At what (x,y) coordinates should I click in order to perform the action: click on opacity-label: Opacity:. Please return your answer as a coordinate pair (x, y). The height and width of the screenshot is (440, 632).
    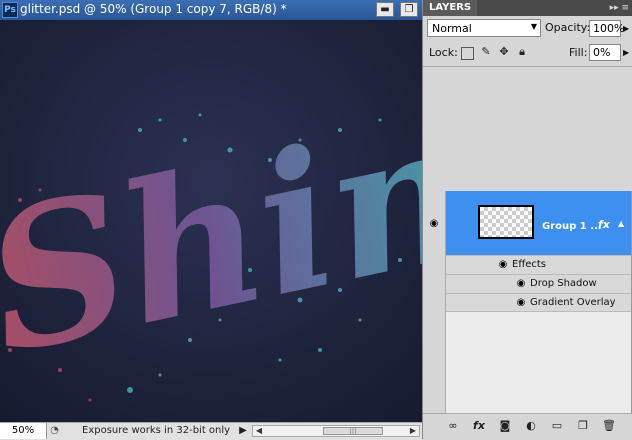
    Looking at the image, I should click on (568, 27).